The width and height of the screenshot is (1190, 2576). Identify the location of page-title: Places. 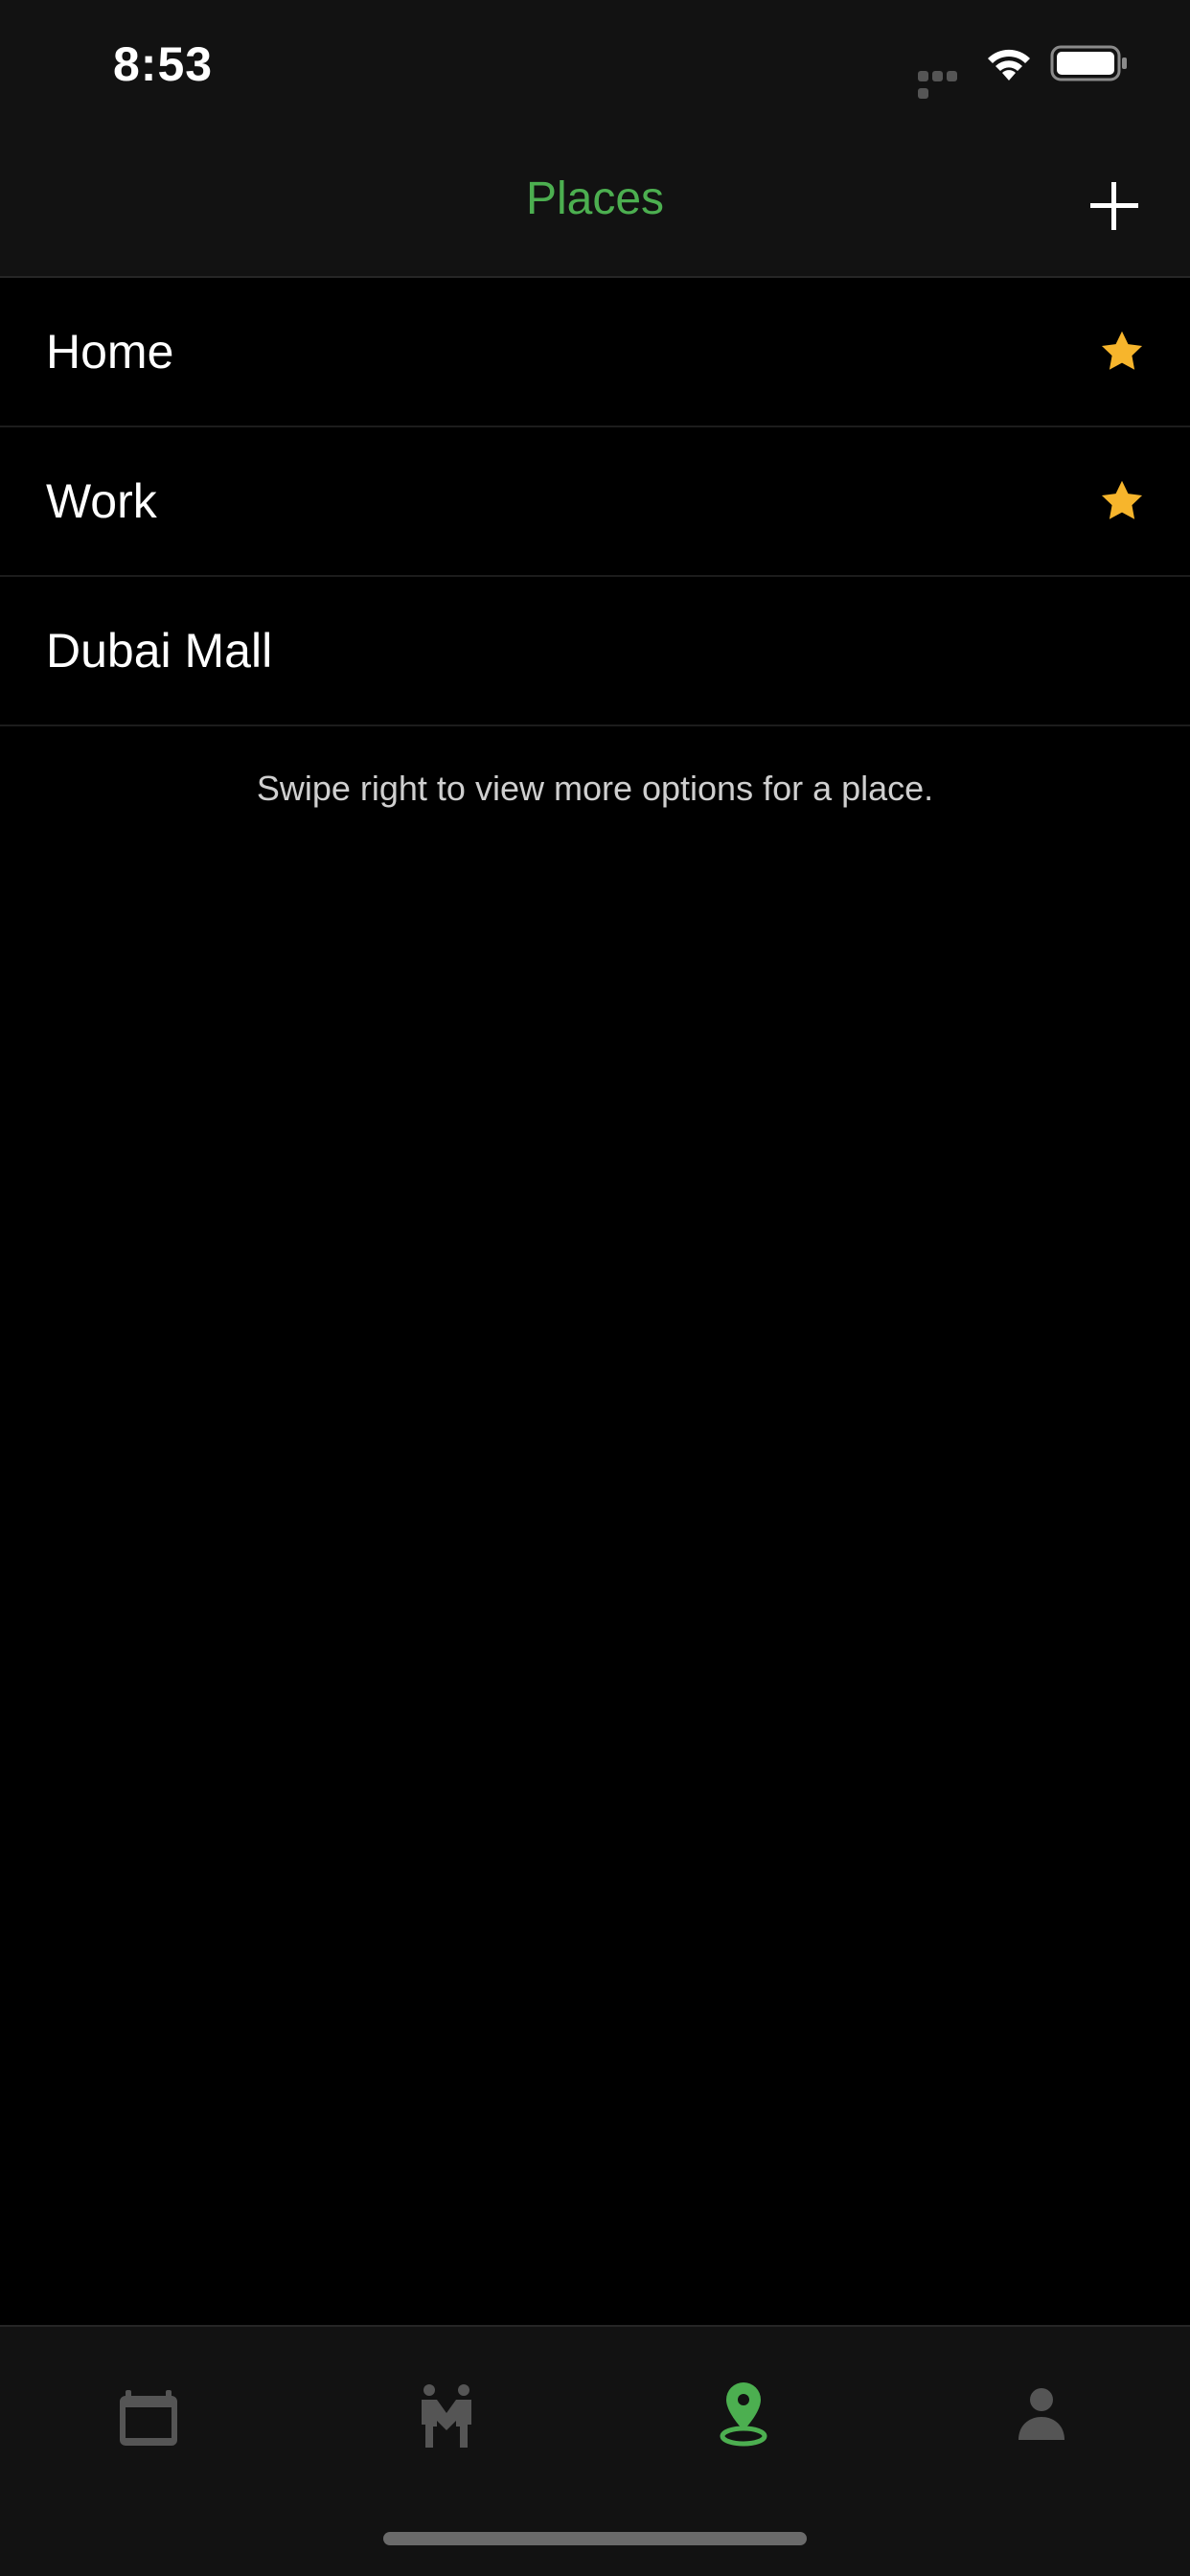
(595, 198).